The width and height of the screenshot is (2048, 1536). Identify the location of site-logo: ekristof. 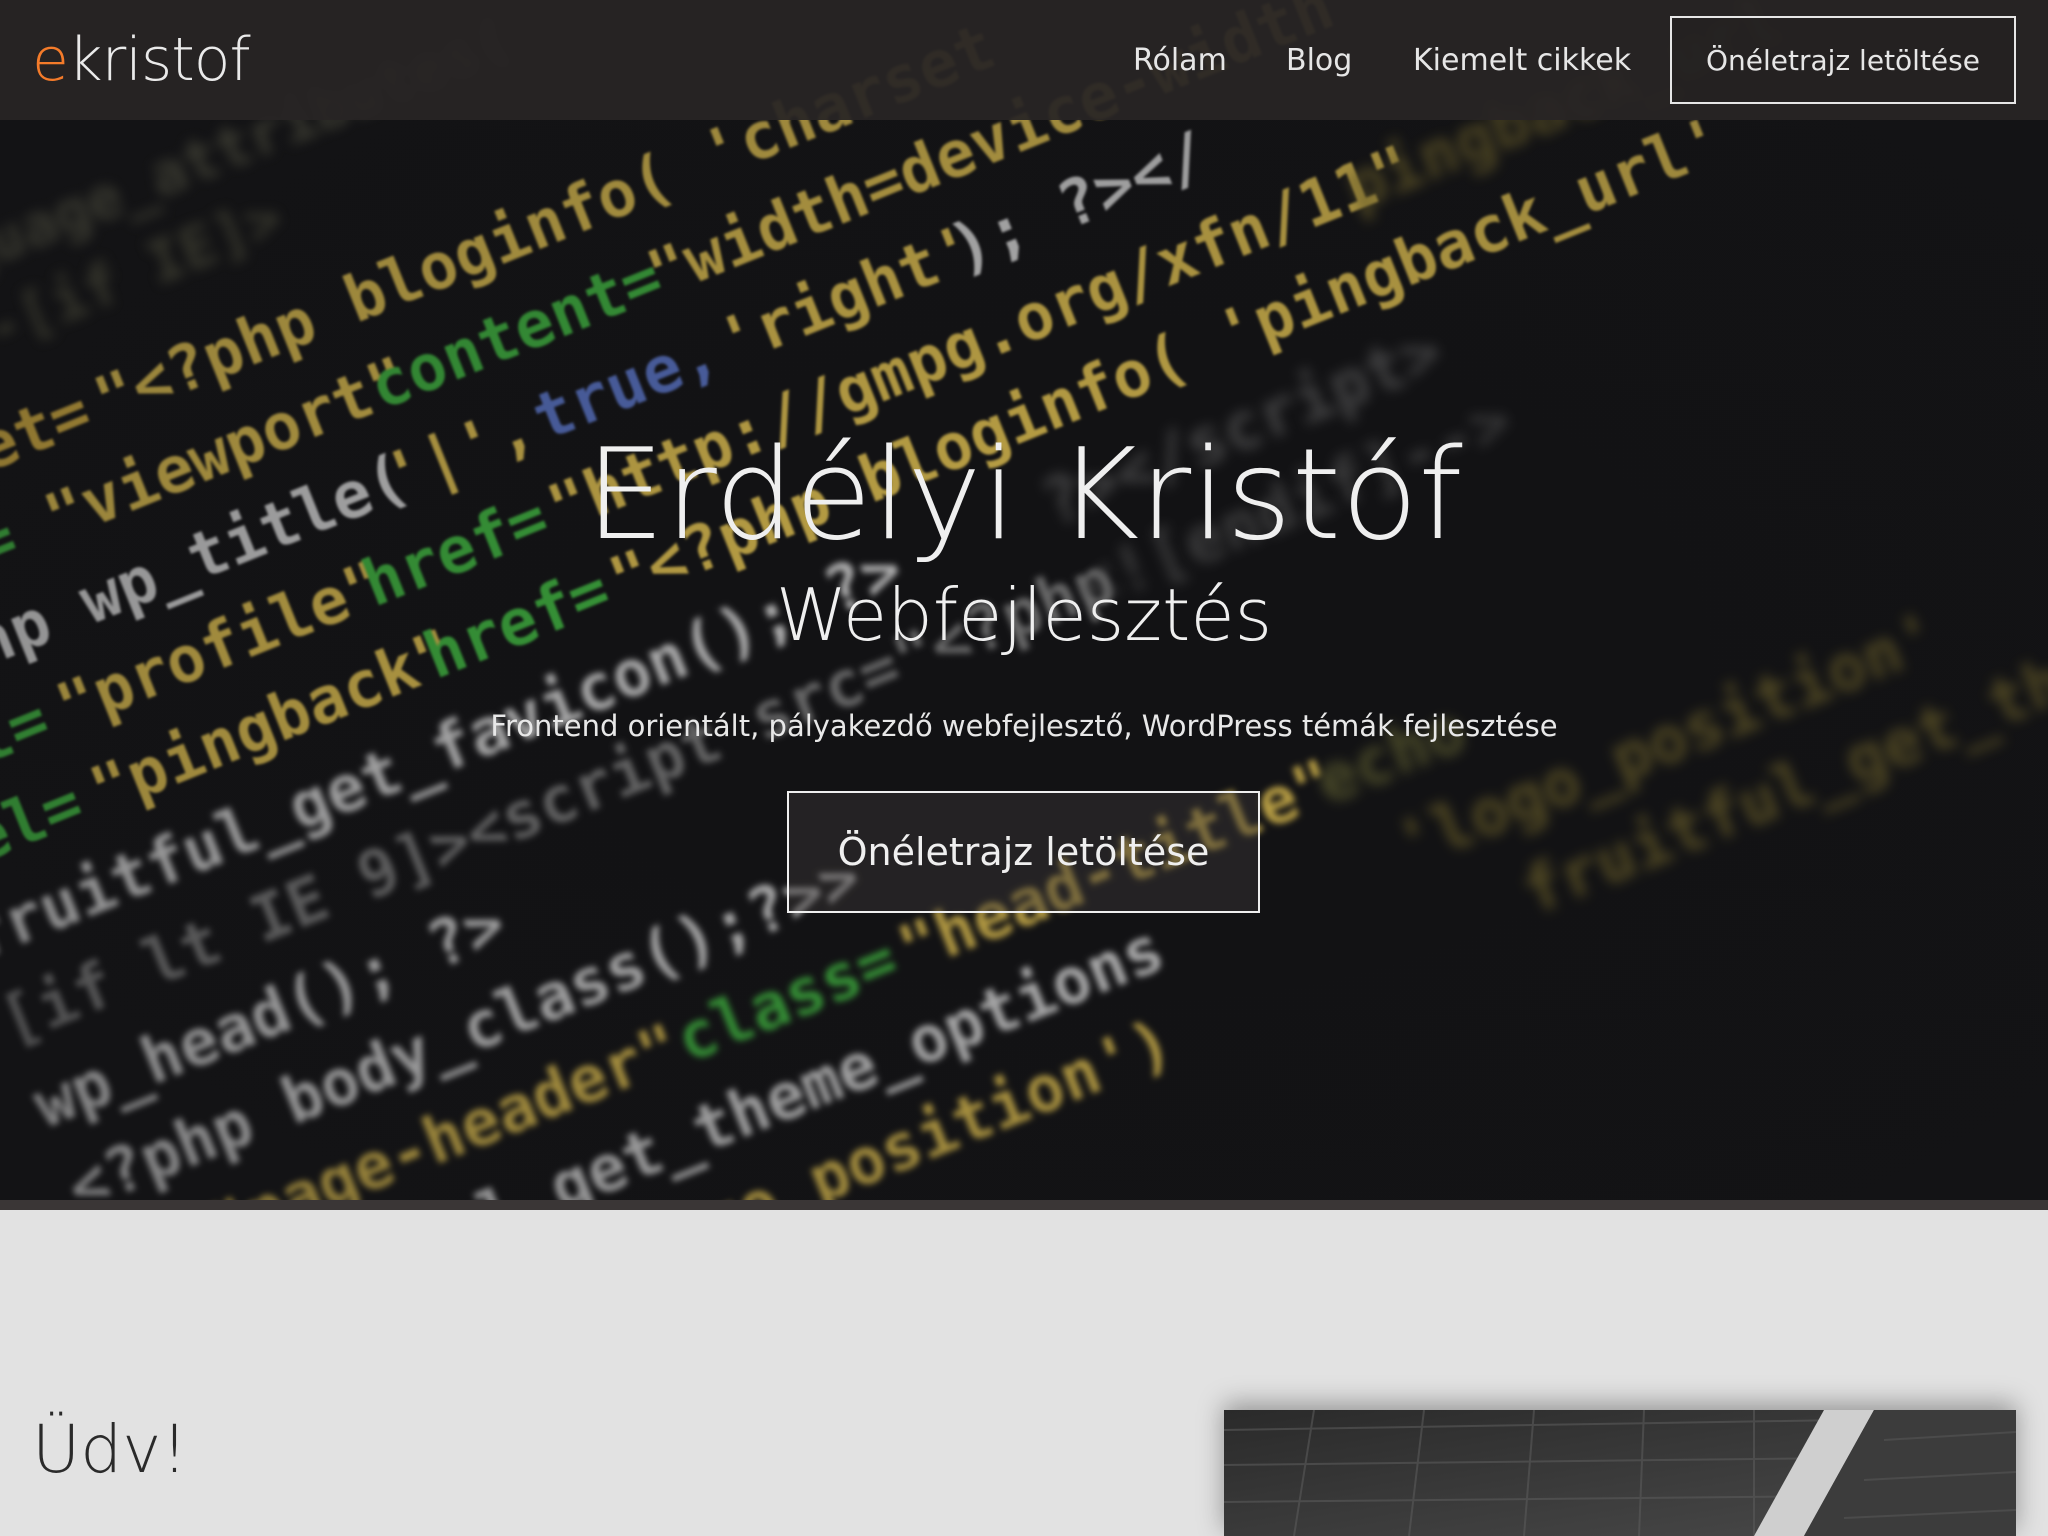
(141, 60).